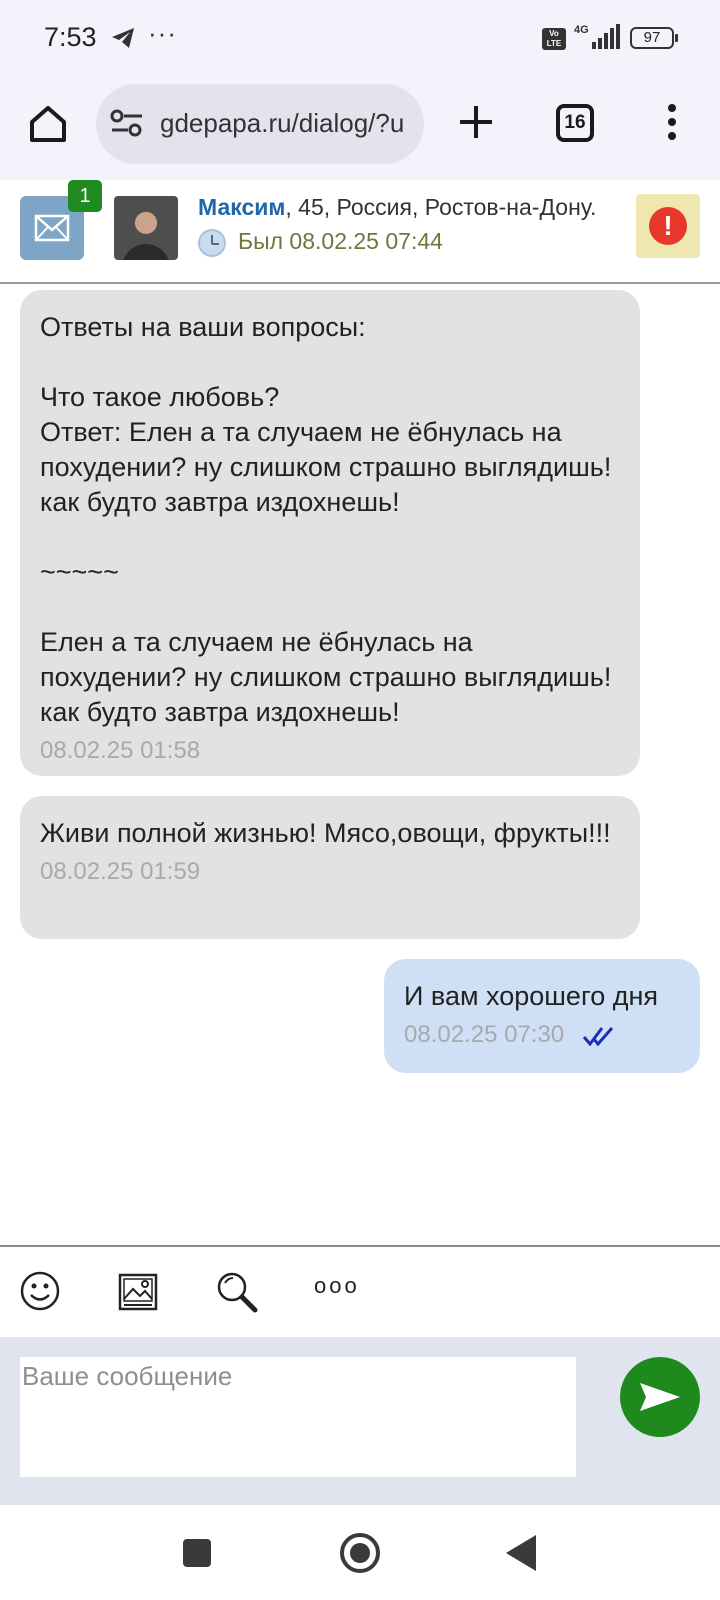 The width and height of the screenshot is (720, 1600). I want to click on back-button, so click(521, 1553).